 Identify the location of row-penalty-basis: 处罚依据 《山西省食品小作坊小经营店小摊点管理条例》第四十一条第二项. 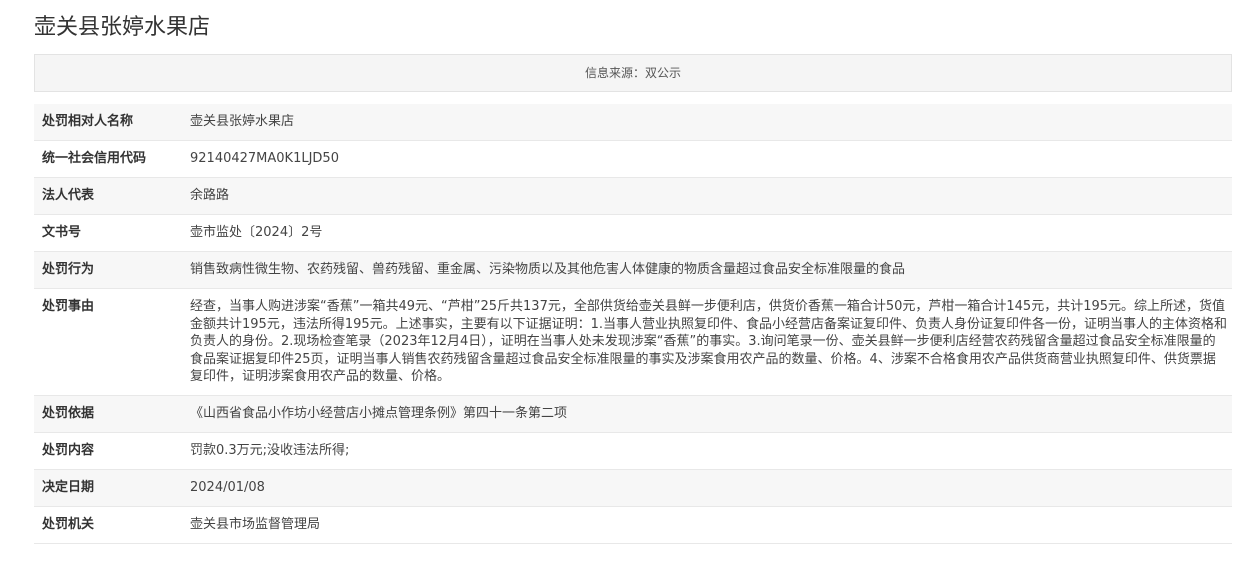
(633, 414).